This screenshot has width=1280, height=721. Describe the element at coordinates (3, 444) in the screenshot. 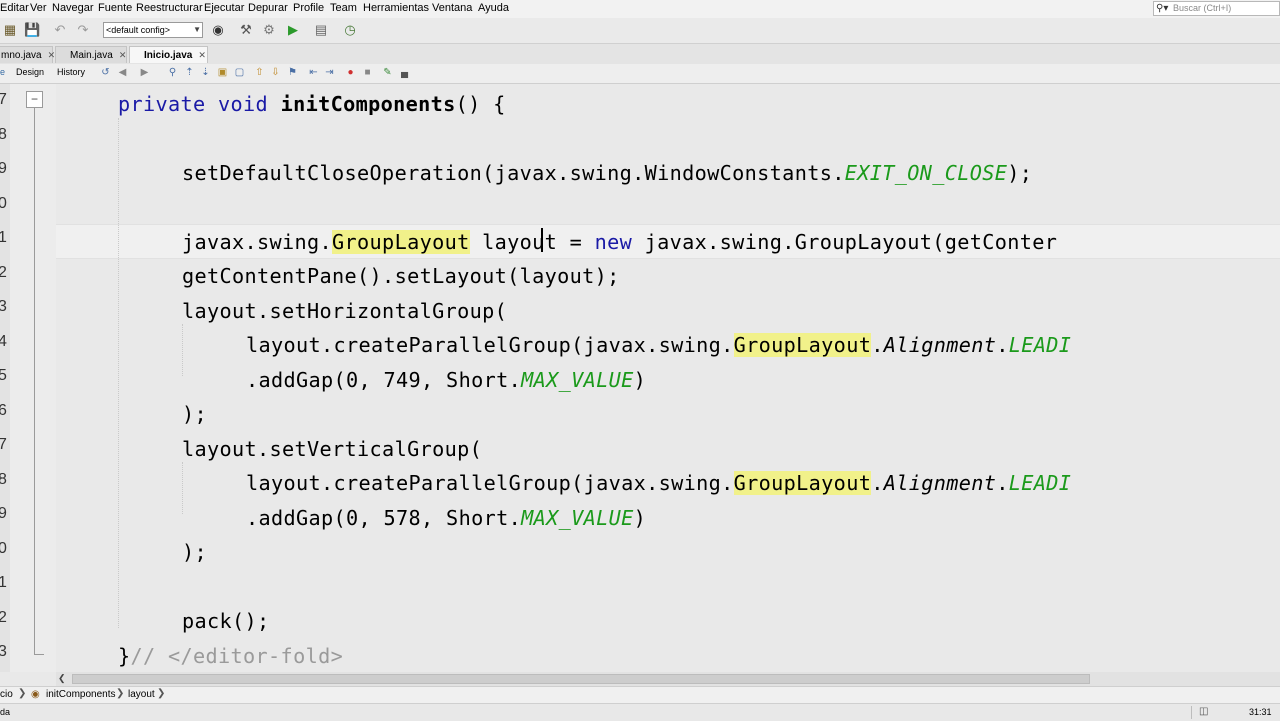

I see `line-number: 7` at that location.